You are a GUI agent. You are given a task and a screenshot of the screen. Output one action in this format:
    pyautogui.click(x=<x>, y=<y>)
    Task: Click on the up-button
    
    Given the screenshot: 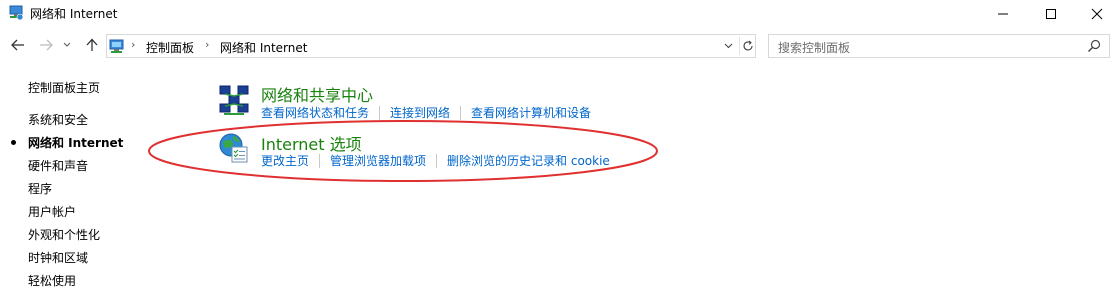 What is the action you would take?
    pyautogui.click(x=92, y=45)
    